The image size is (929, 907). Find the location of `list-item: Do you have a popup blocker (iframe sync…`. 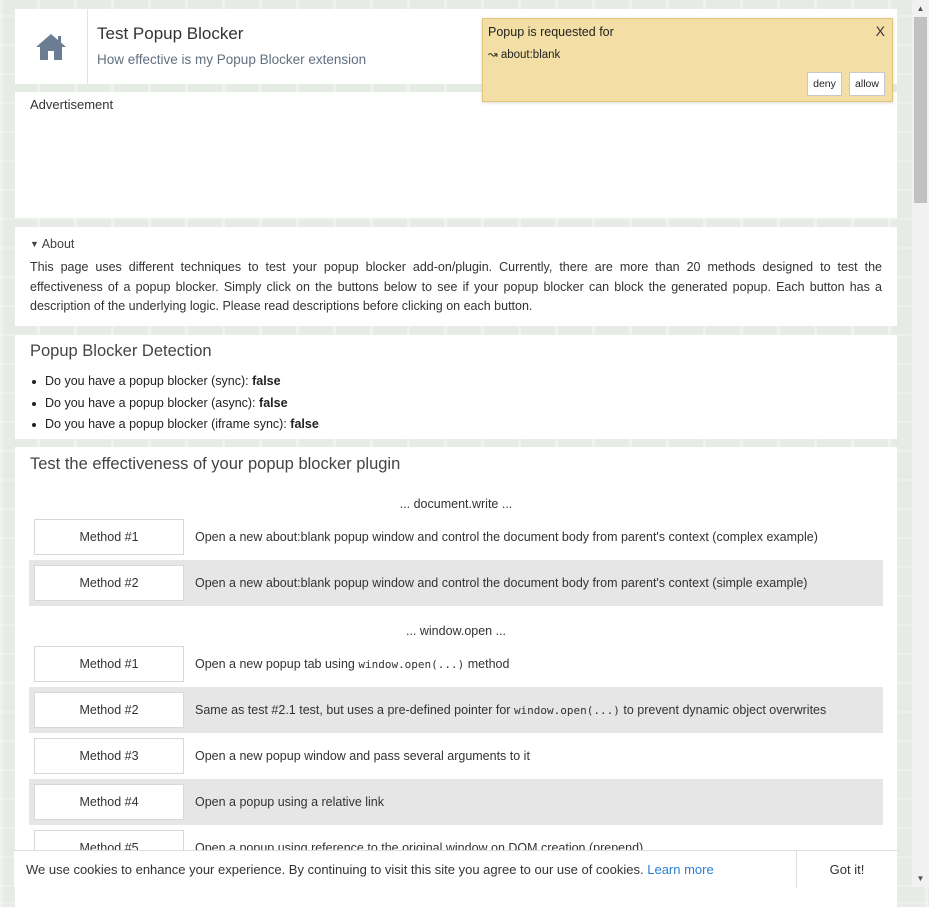

list-item: Do you have a popup blocker (iframe sync… is located at coordinates (175, 426).